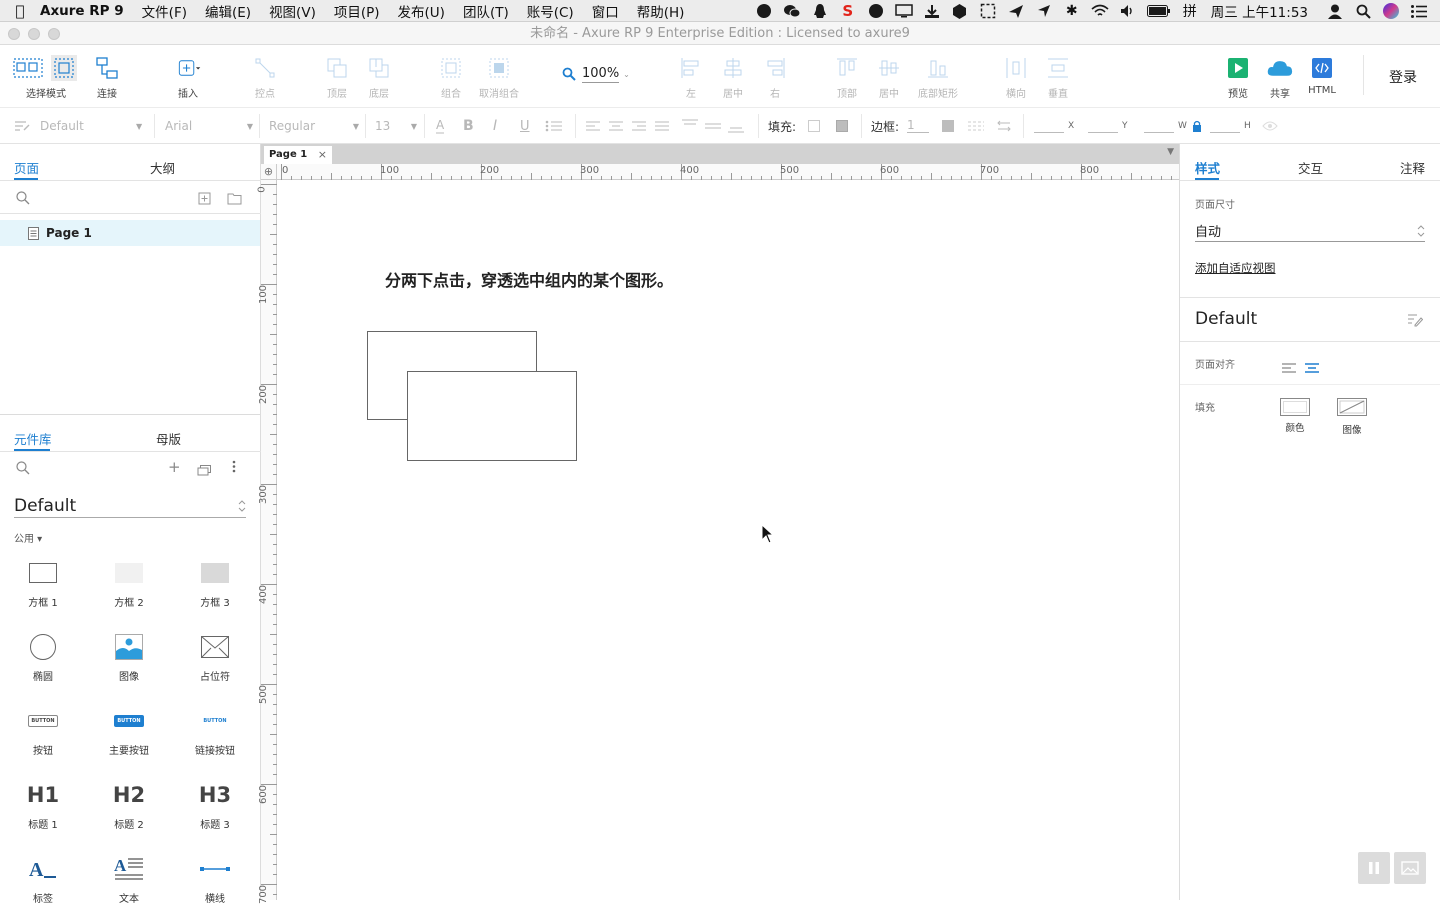  What do you see at coordinates (1165, 126) in the screenshot?
I see `w-input: W` at bounding box center [1165, 126].